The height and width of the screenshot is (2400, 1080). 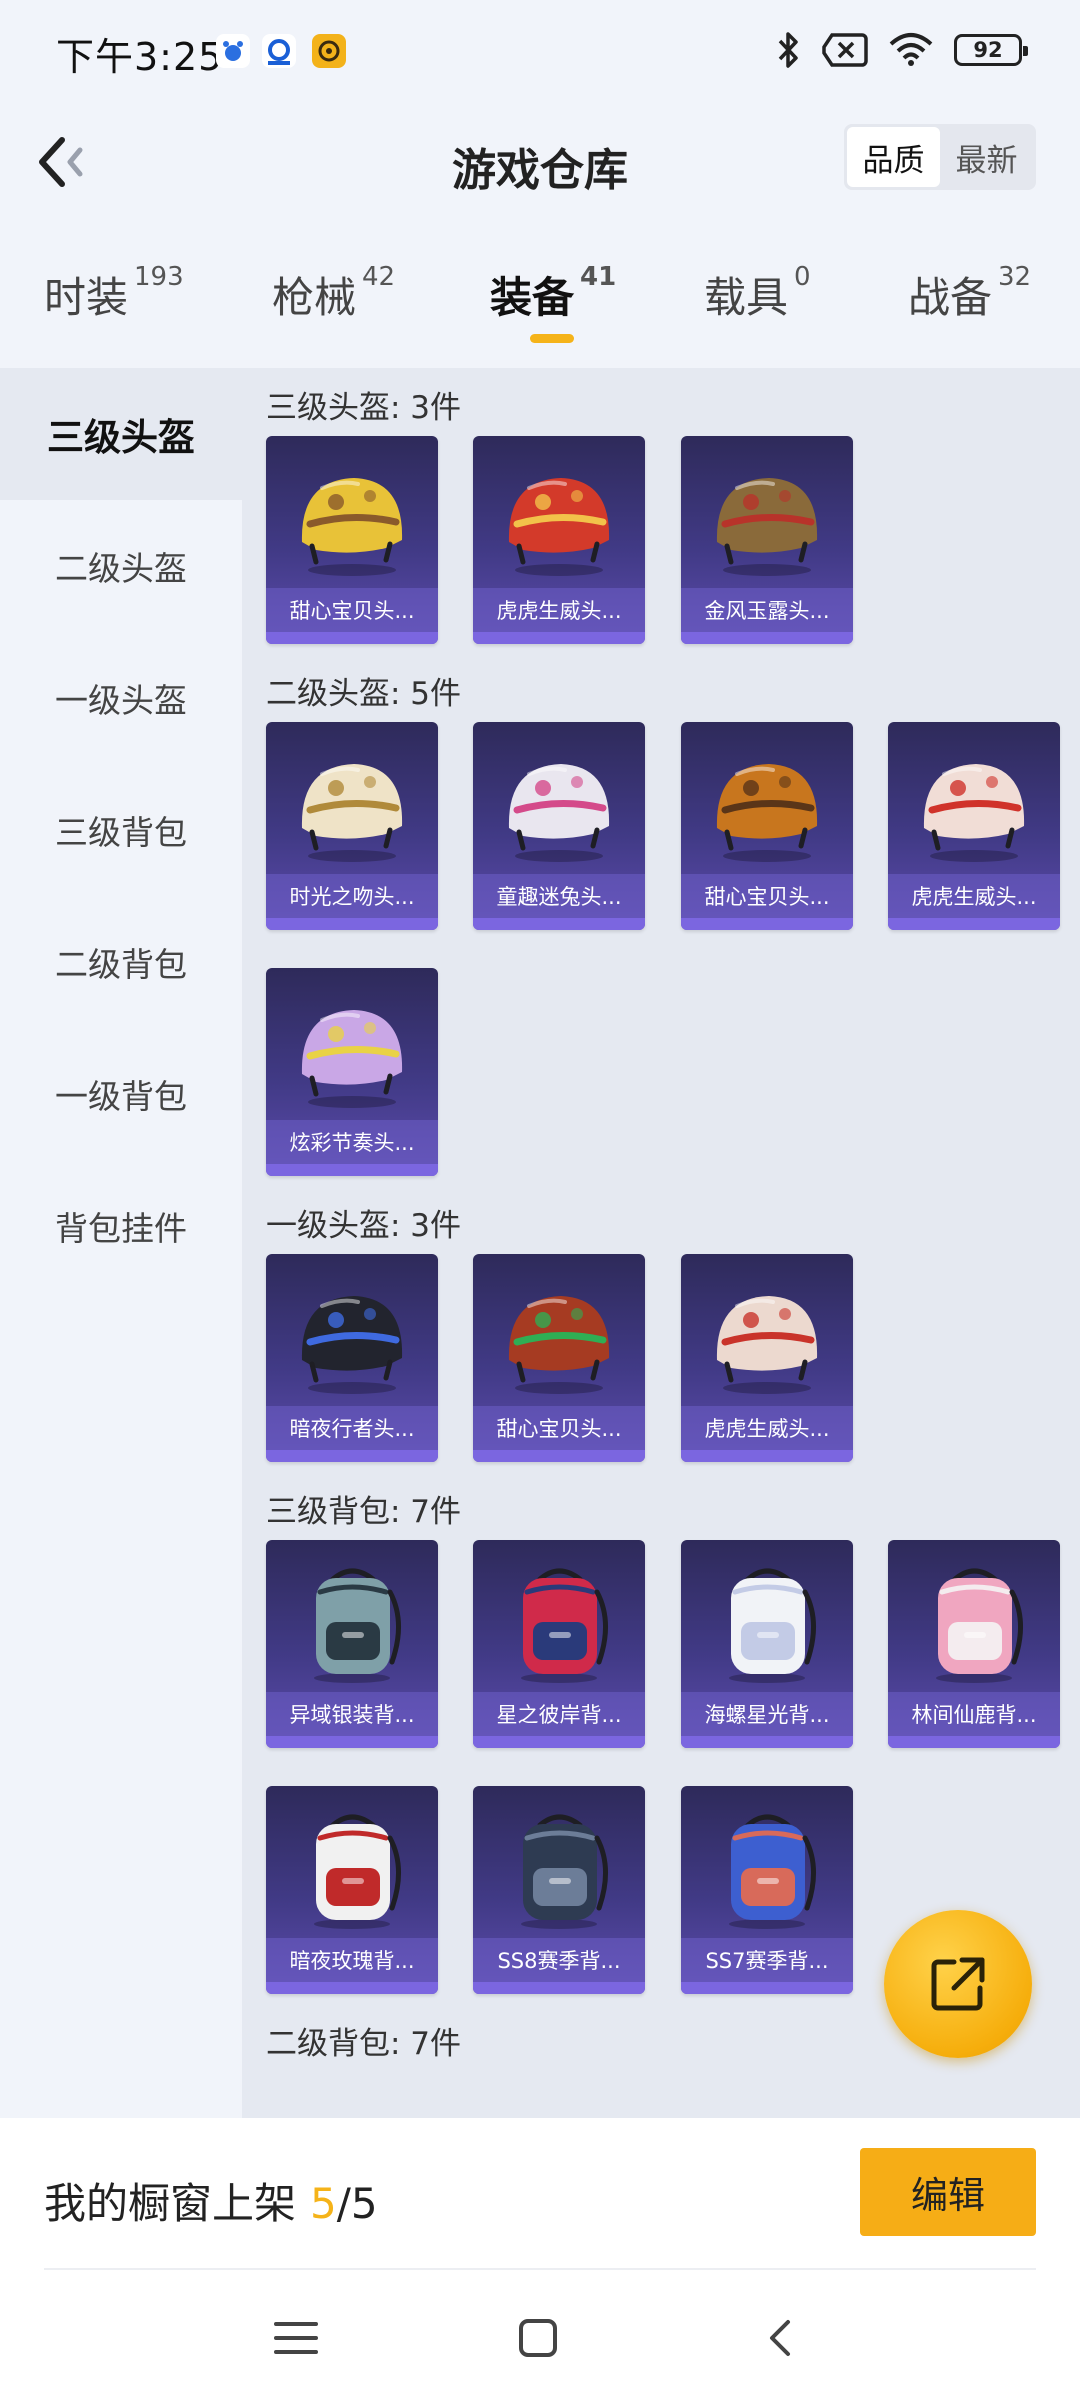 What do you see at coordinates (540, 164) in the screenshot?
I see `nav-bar: 游戏仓库 品质 最新` at bounding box center [540, 164].